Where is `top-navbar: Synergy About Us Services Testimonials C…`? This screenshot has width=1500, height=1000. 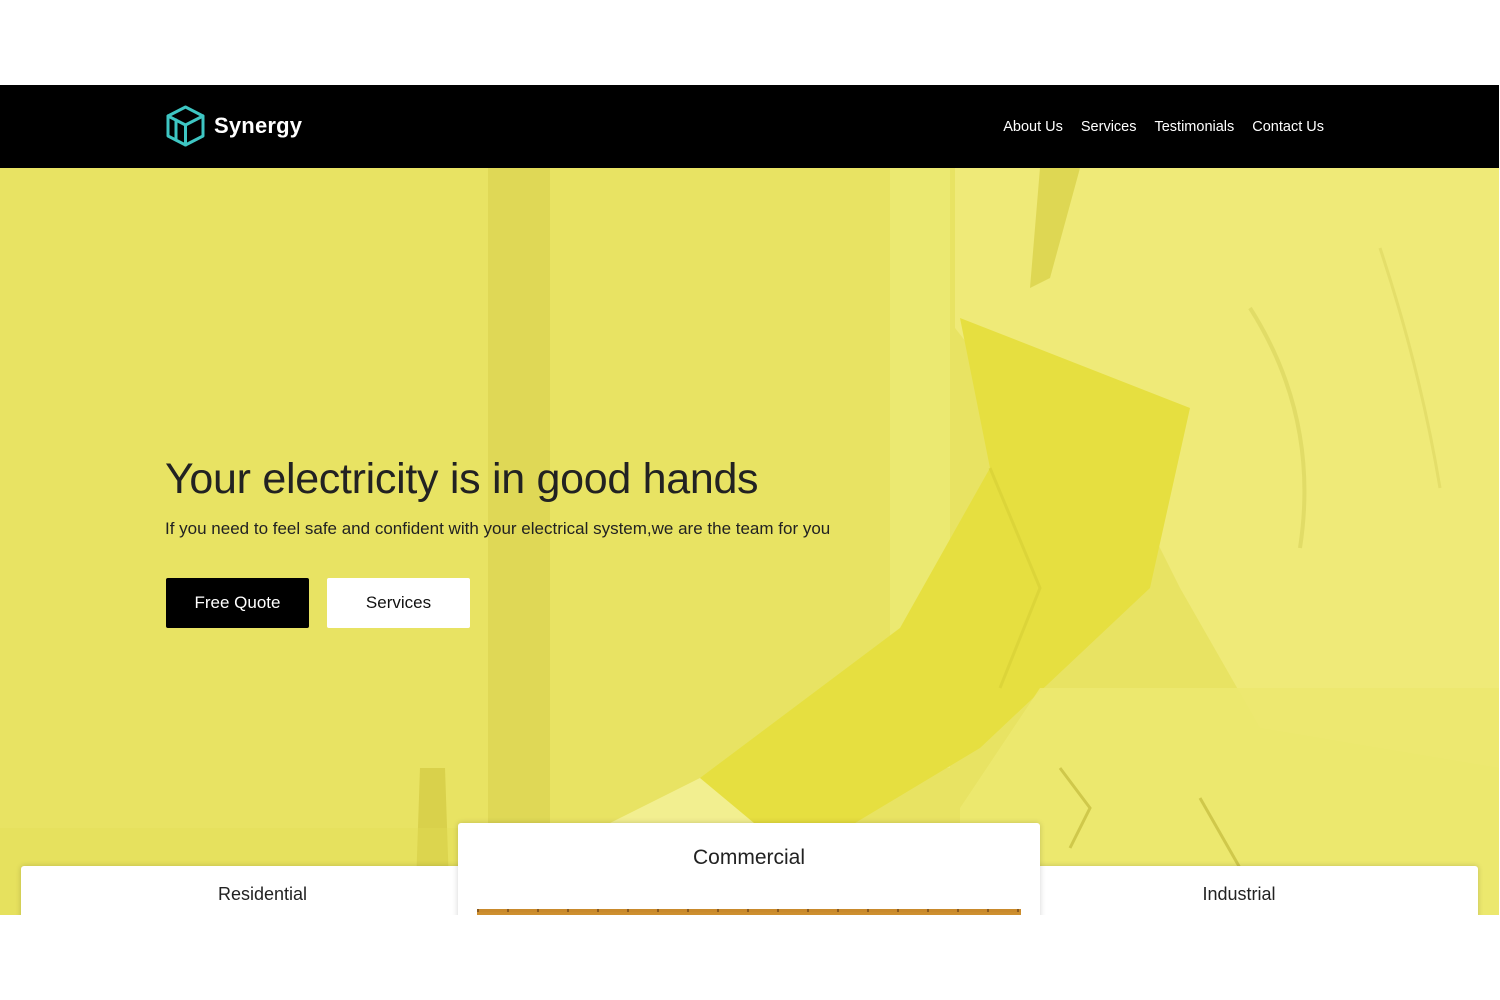
top-navbar: Synergy About Us Services Testimonials C… is located at coordinates (749, 126).